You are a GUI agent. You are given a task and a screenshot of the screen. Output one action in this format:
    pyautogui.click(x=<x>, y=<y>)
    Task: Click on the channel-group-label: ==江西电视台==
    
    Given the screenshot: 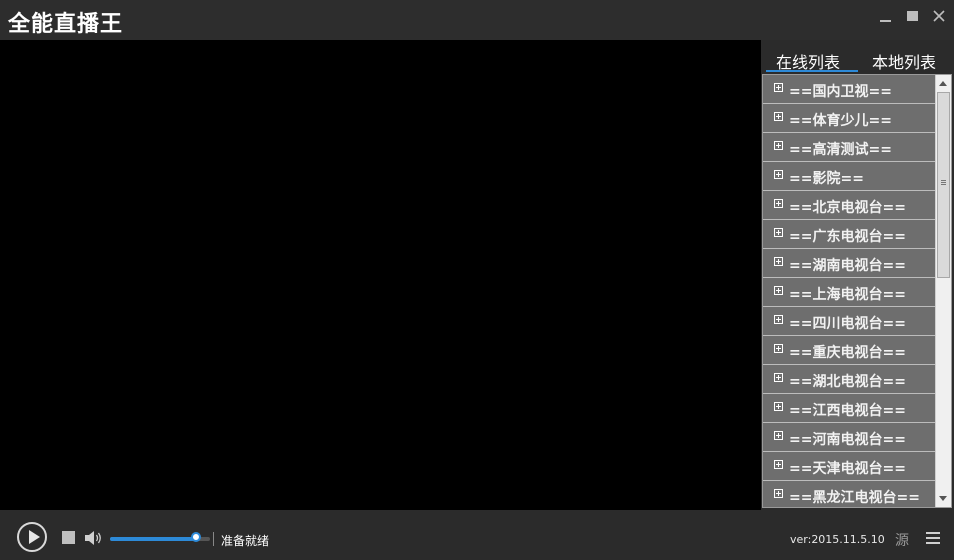 What is the action you would take?
    pyautogui.click(x=847, y=411)
    